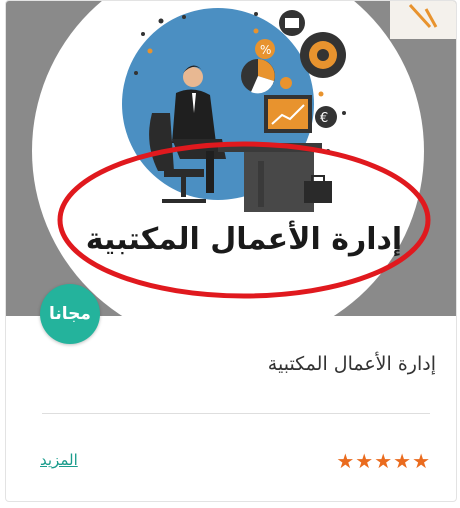 The height and width of the screenshot is (508, 460). Describe the element at coordinates (244, 238) in the screenshot. I see `cover-title: إدارة الأعمال المكتبية` at that location.